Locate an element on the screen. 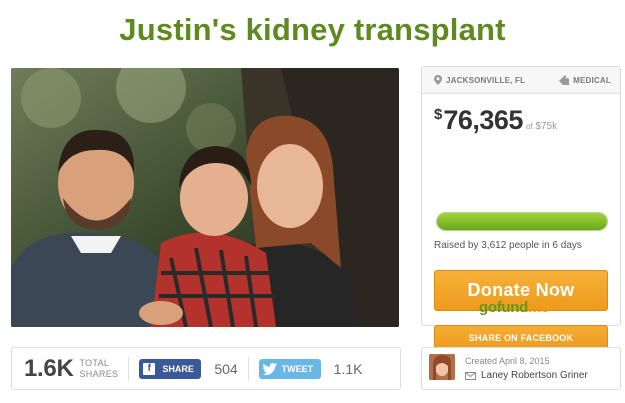 The width and height of the screenshot is (625, 403). goal-text: of $75k is located at coordinates (541, 126).